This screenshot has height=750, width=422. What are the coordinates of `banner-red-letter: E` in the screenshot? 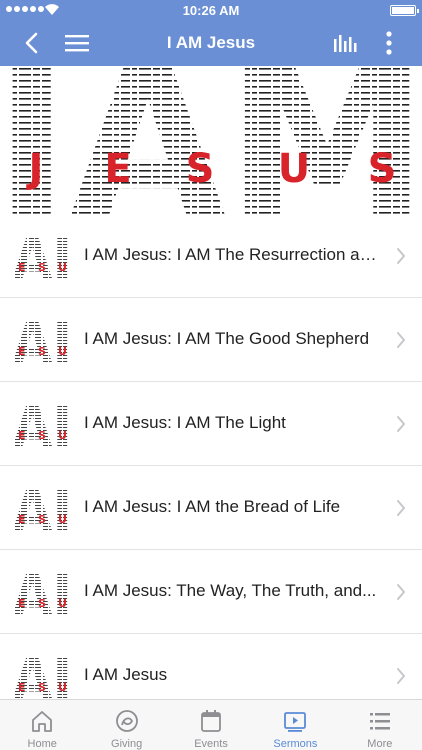 It's located at (117, 169).